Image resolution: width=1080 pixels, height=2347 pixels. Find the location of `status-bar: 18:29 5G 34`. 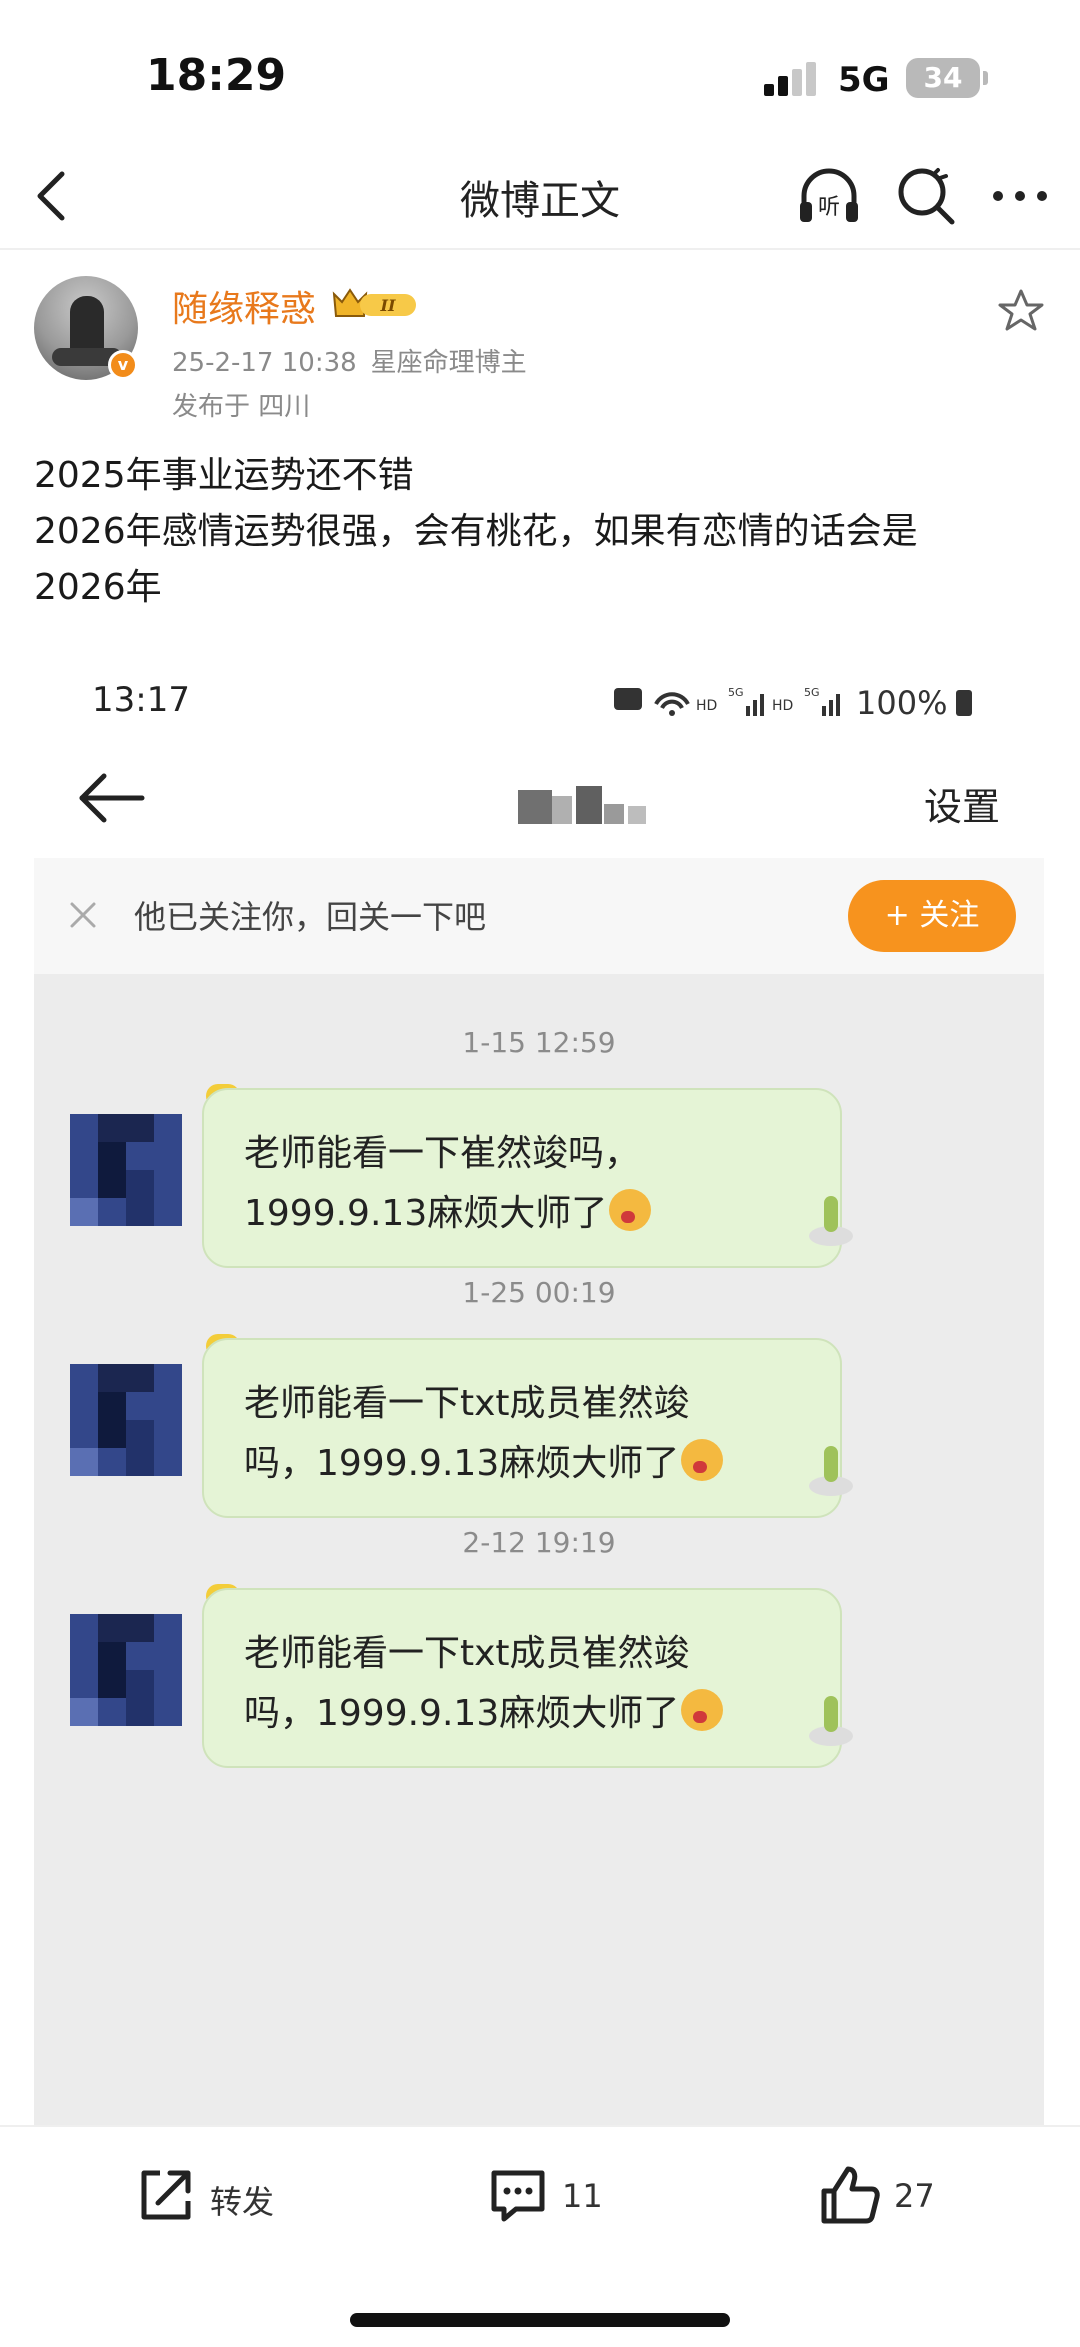

status-bar: 18:29 5G 34 is located at coordinates (540, 70).